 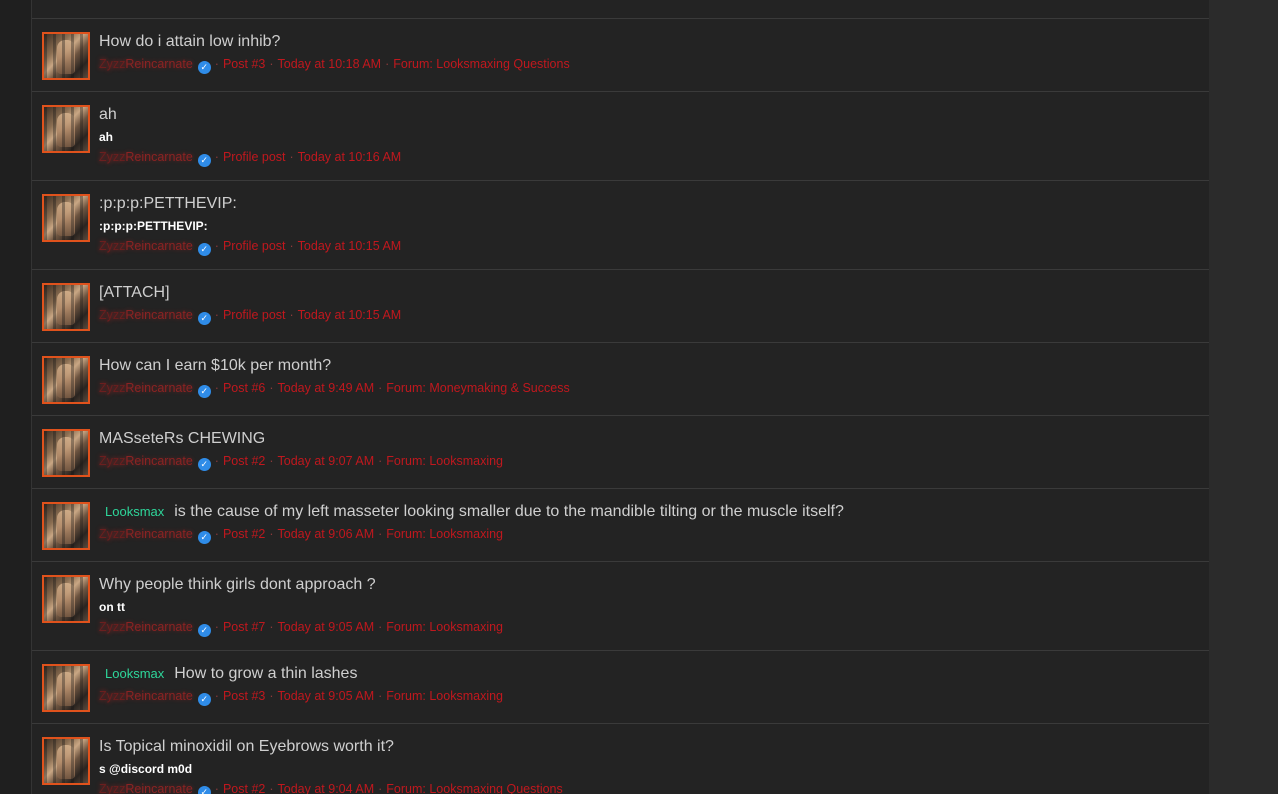 I want to click on item-snippet: :p:p:p:PETTHEVIP:, so click(x=153, y=226).